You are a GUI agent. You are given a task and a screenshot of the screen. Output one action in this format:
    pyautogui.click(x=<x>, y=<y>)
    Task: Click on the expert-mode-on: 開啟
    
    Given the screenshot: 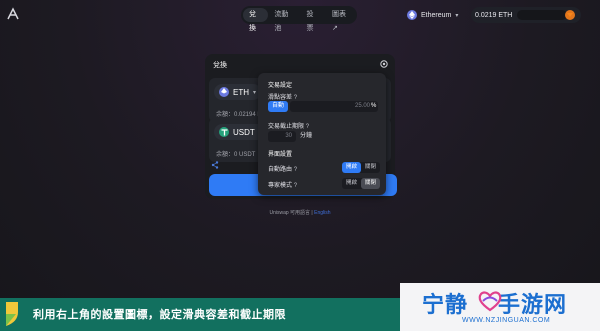 What is the action you would take?
    pyautogui.click(x=351, y=183)
    